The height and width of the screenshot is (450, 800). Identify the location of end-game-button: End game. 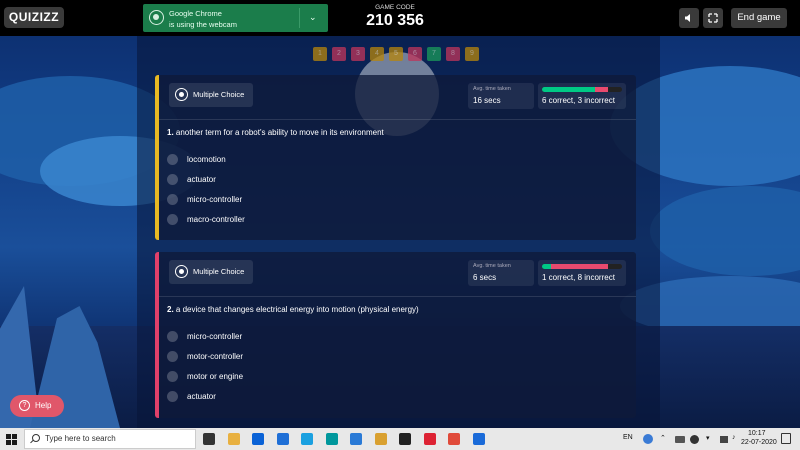
(759, 18).